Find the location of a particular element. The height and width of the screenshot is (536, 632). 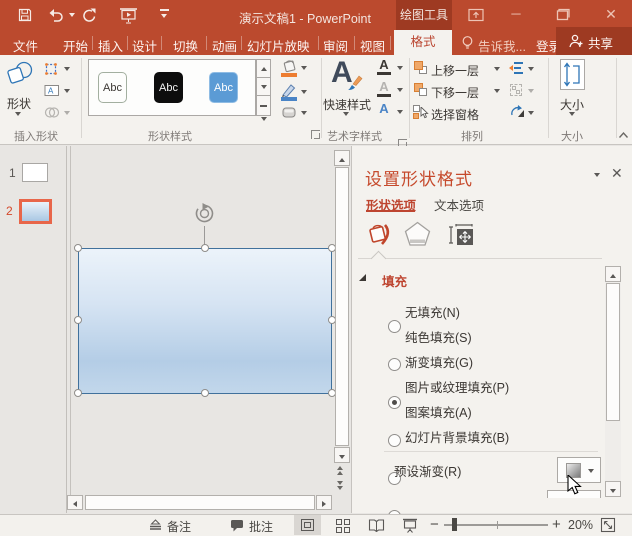

share-button: 共享 is located at coordinates (594, 41).